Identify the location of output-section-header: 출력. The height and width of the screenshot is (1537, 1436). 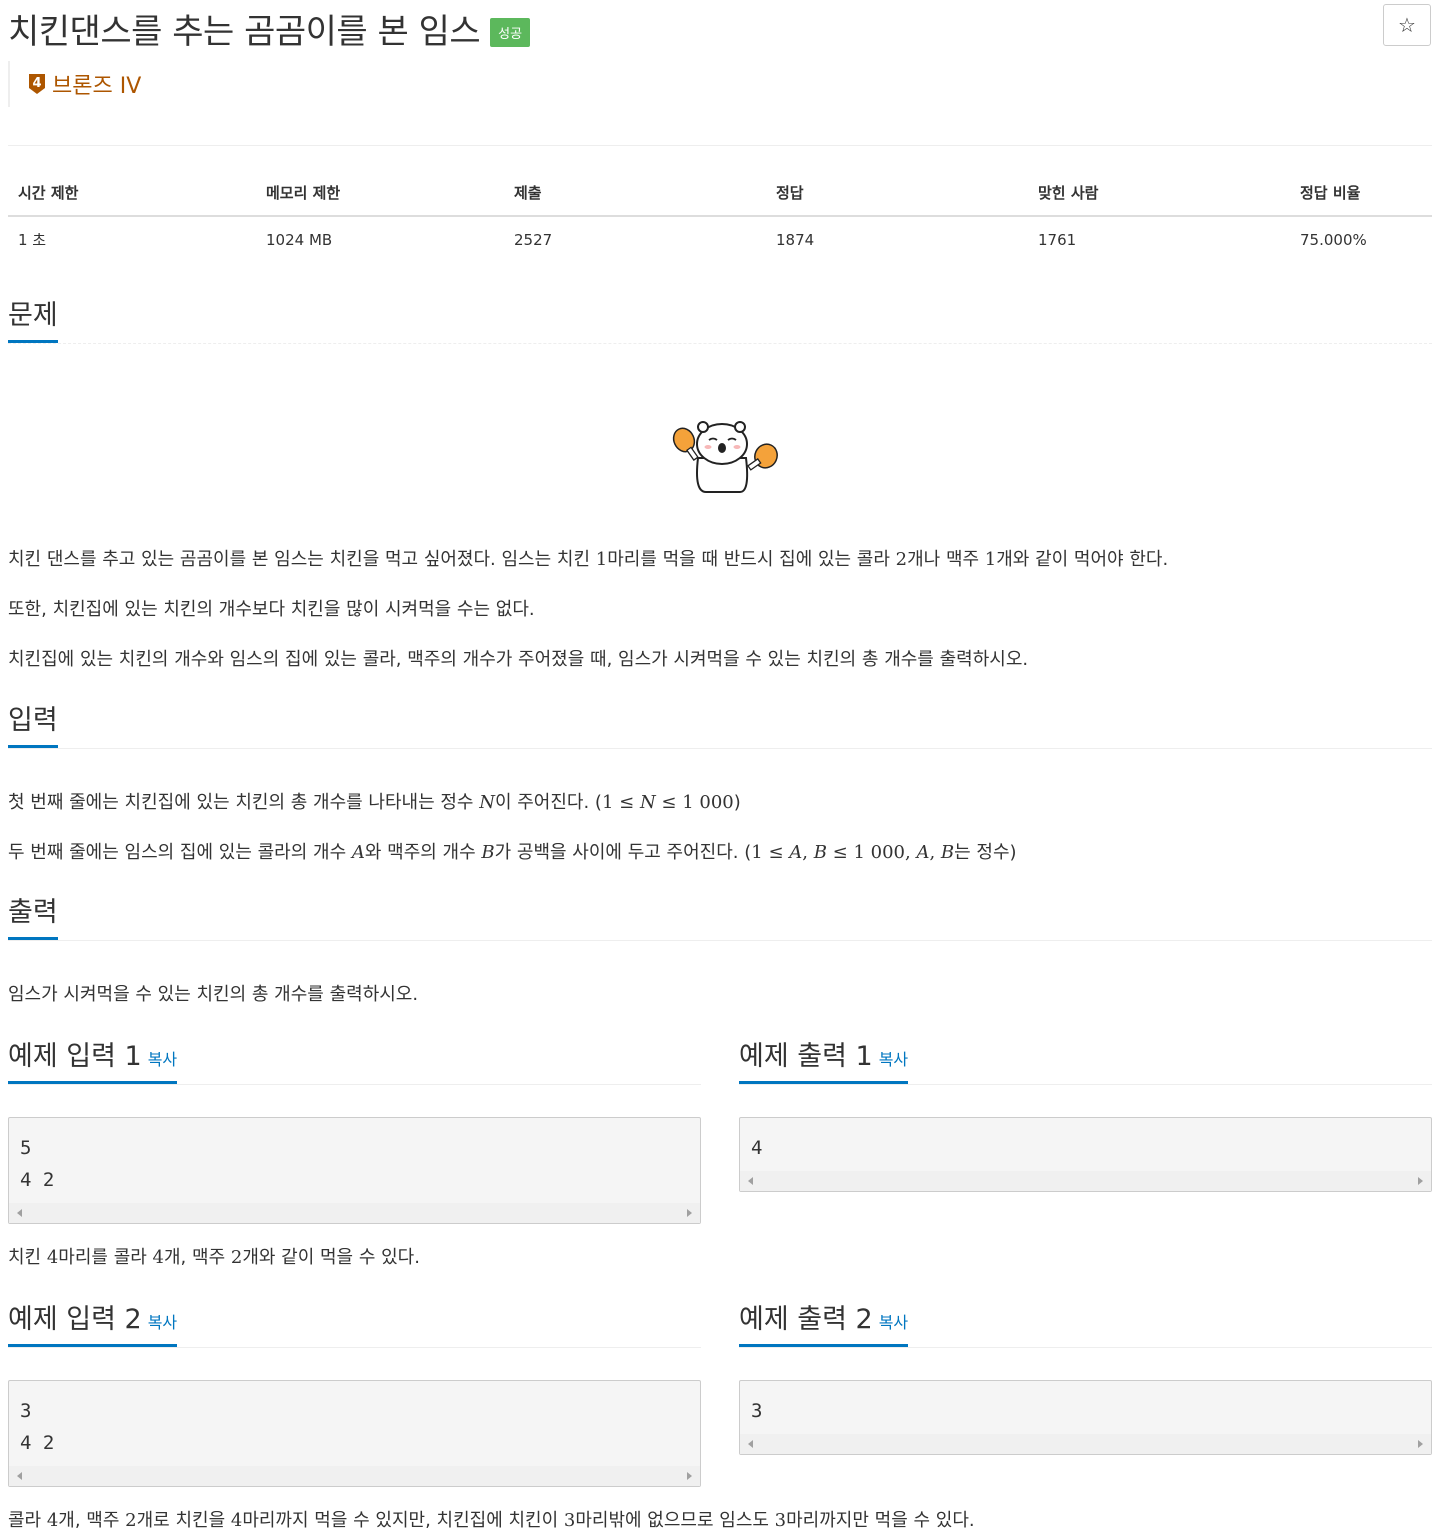
(720, 918).